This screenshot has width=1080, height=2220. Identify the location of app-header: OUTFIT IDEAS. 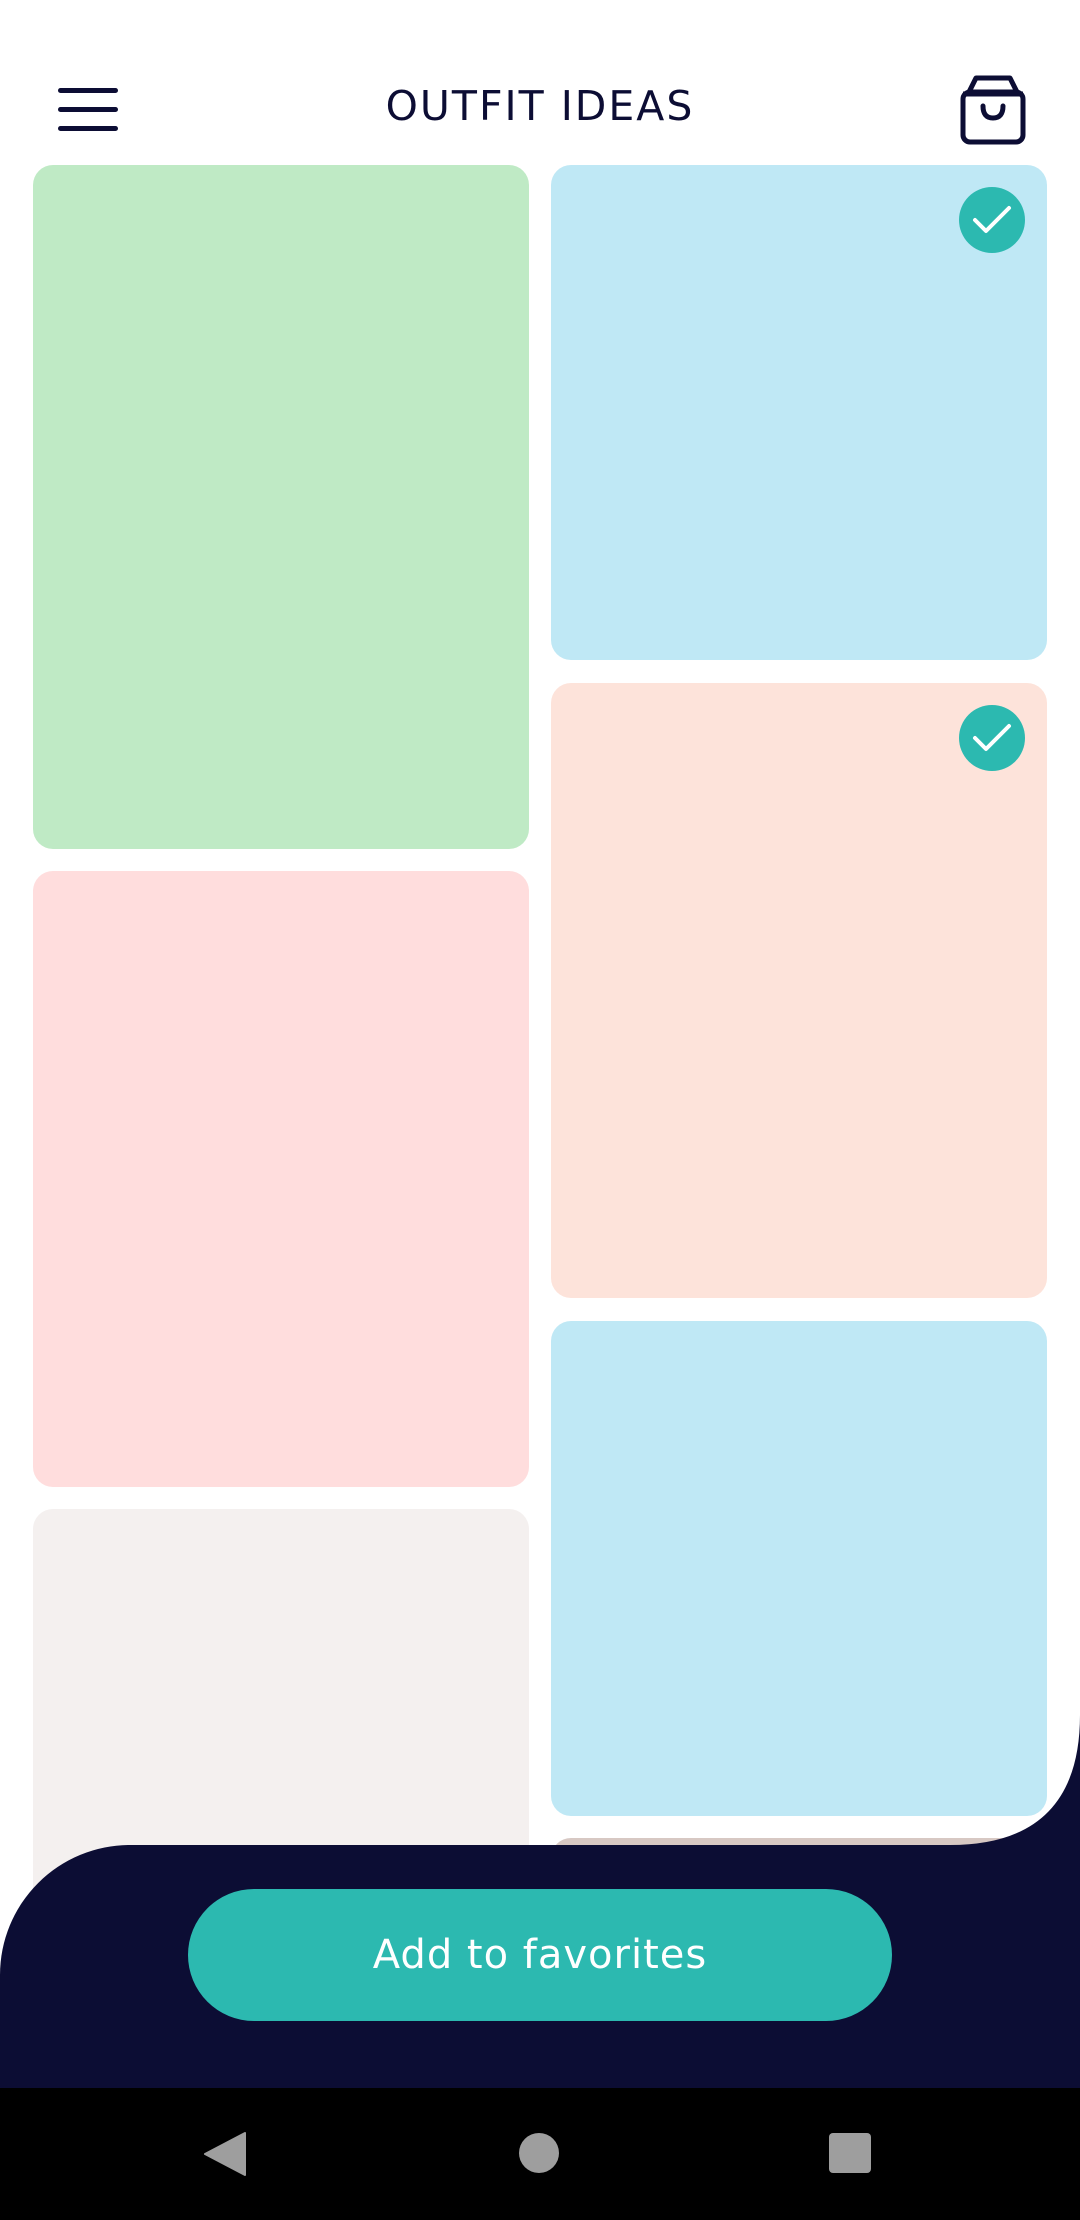
(540, 81).